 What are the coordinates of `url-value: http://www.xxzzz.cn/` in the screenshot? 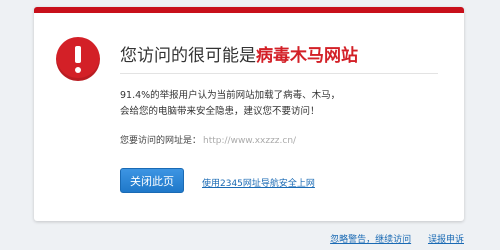 It's located at (250, 141).